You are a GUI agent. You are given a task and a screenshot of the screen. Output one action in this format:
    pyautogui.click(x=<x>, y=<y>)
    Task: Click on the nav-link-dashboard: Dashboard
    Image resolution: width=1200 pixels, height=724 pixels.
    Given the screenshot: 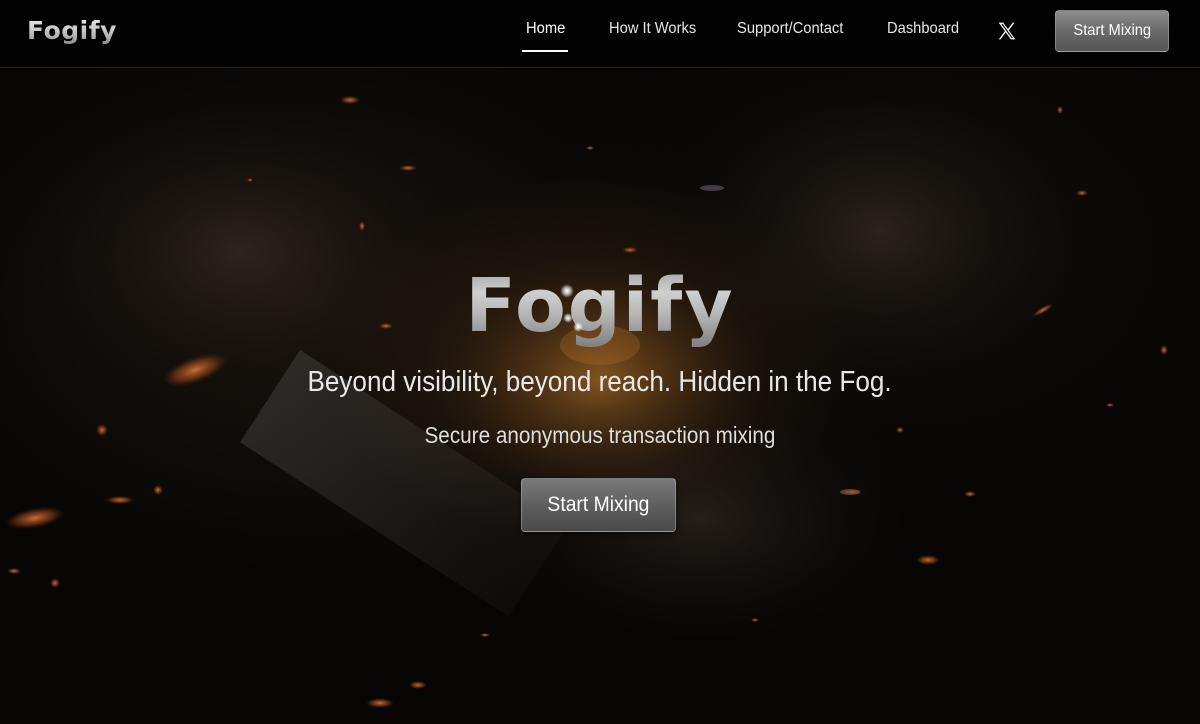 What is the action you would take?
    pyautogui.click(x=923, y=29)
    